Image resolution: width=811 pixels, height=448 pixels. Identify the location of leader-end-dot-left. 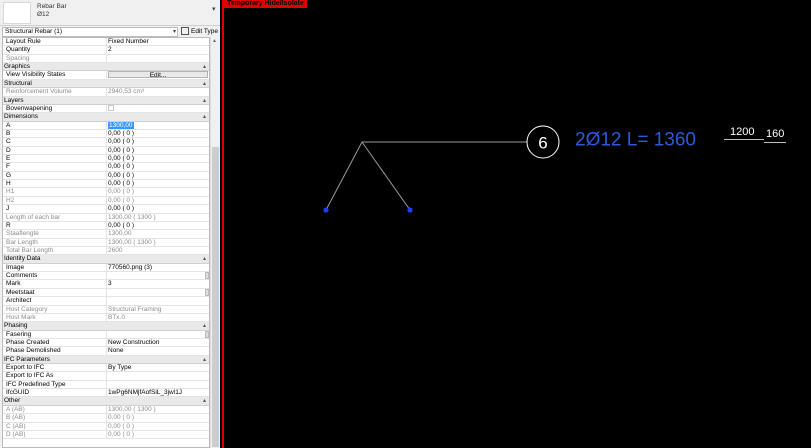
(326, 210).